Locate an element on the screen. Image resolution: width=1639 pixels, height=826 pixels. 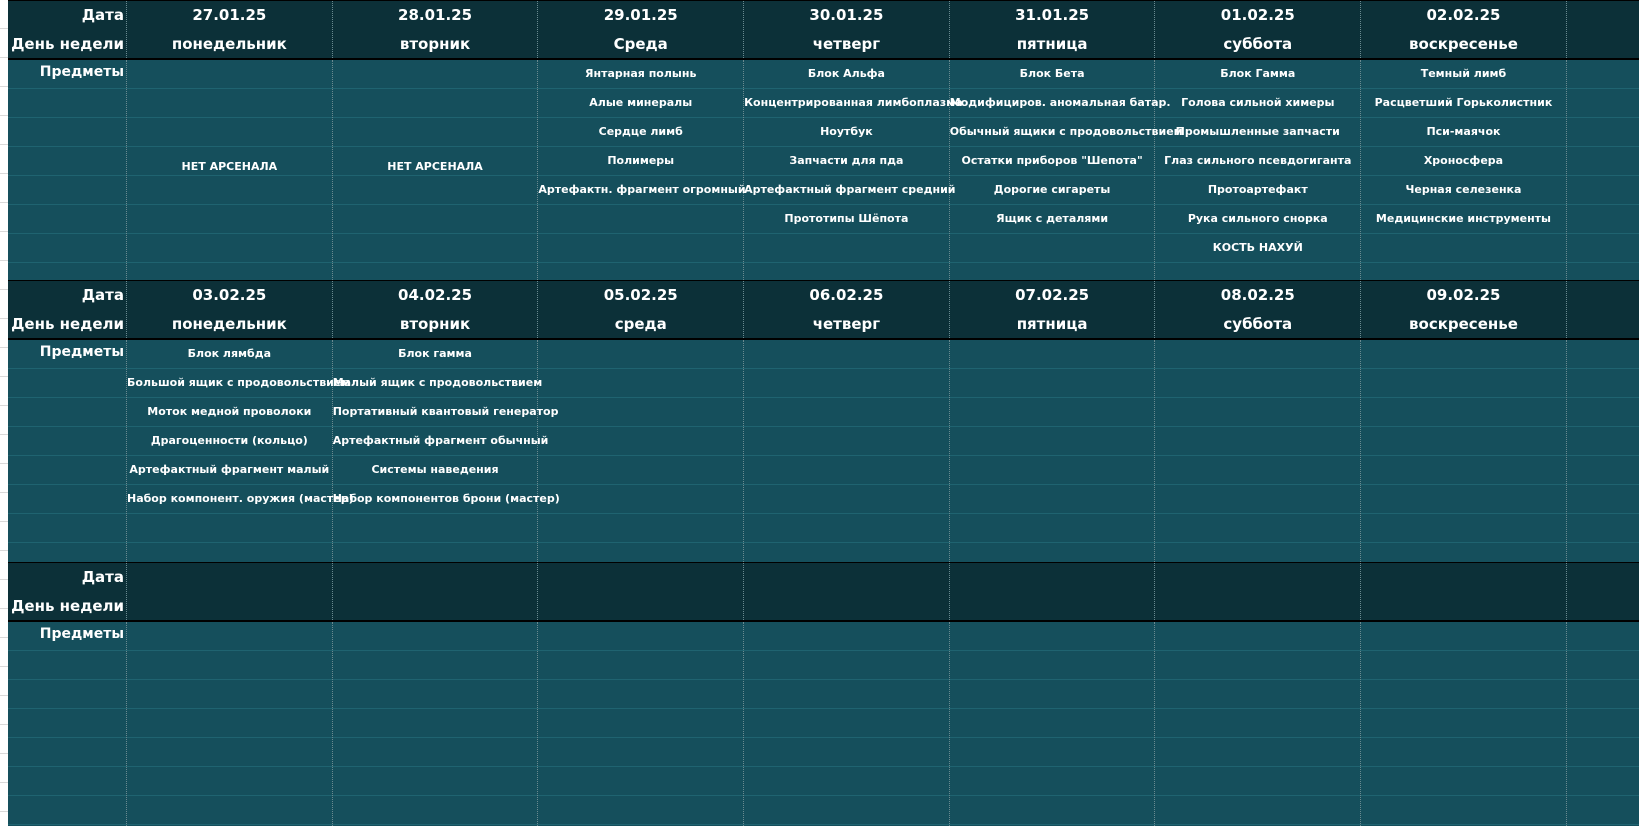
day-header-cell: 30.01.25 четверг is located at coordinates (847, 29).